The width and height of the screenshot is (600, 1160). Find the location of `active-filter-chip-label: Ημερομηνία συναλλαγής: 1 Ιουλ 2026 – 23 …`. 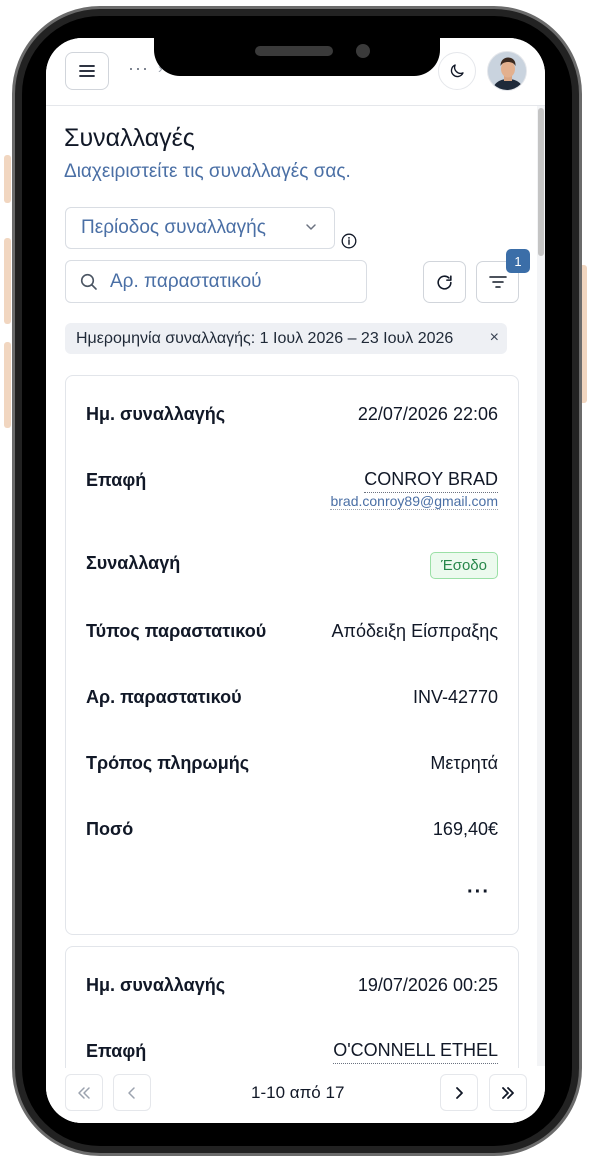

active-filter-chip-label: Ημερομηνία συναλλαγής: 1 Ιουλ 2026 – 23 … is located at coordinates (265, 338).